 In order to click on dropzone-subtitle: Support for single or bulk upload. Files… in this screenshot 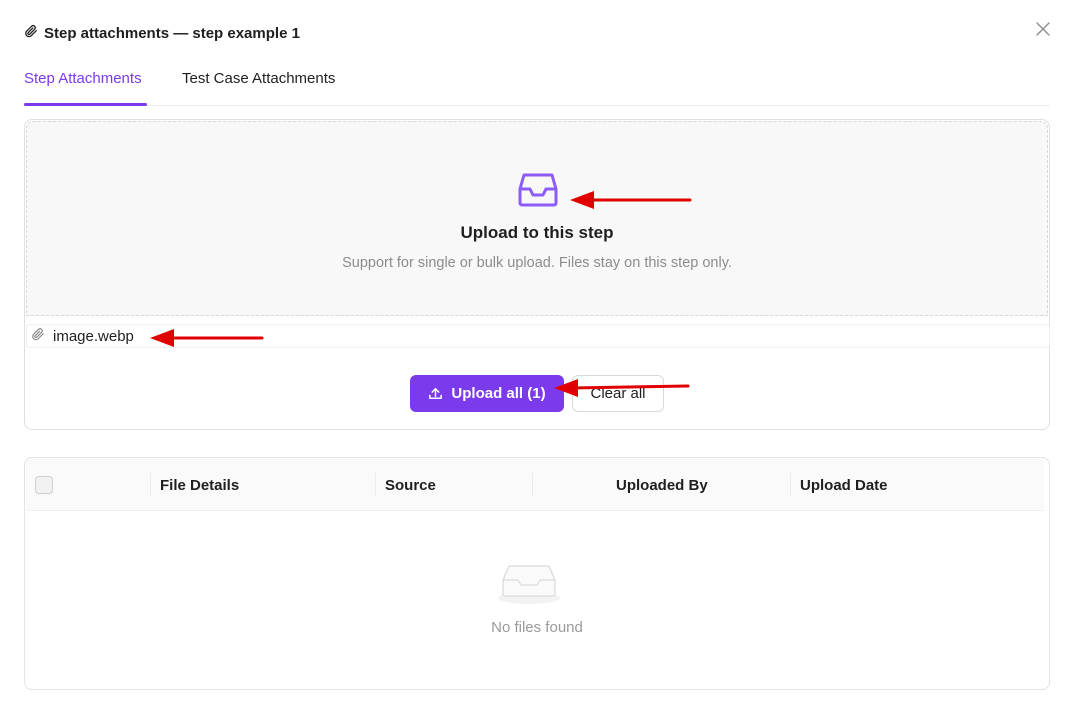, I will do `click(537, 263)`.